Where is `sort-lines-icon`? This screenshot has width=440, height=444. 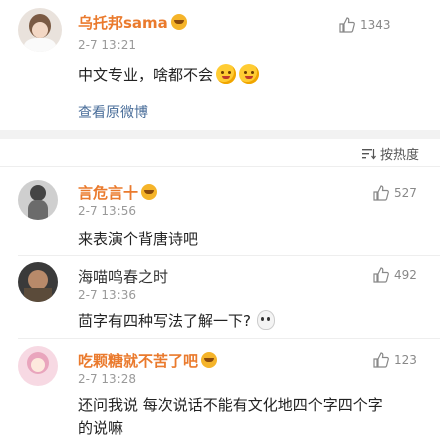 sort-lines-icon is located at coordinates (369, 153).